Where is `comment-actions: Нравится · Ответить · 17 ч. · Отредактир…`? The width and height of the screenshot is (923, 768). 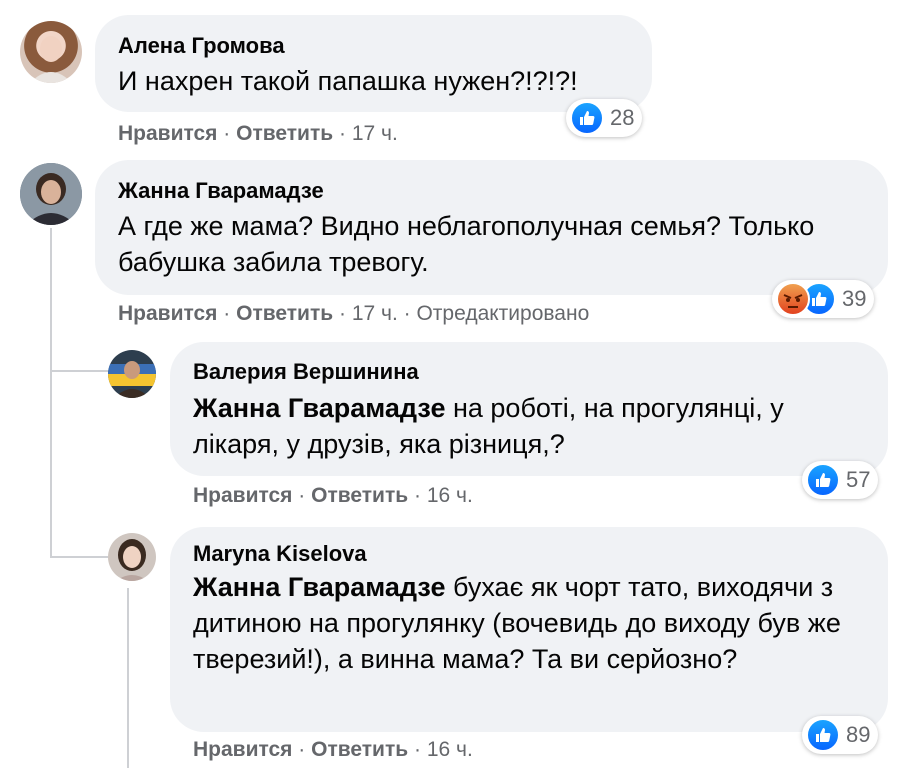 comment-actions: Нравится · Ответить · 17 ч. · Отредактир… is located at coordinates (353, 314).